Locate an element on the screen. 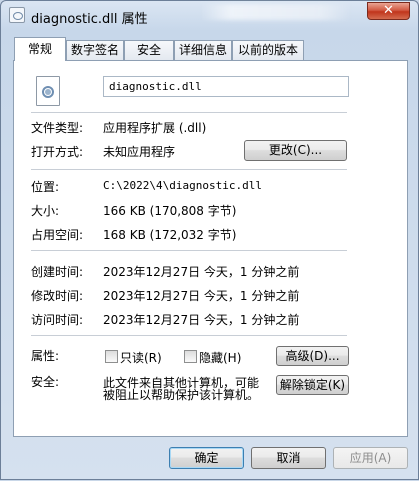 This screenshot has width=419, height=481. title-bar: diagnostic.dll 属性 ✕ is located at coordinates (209, 16).